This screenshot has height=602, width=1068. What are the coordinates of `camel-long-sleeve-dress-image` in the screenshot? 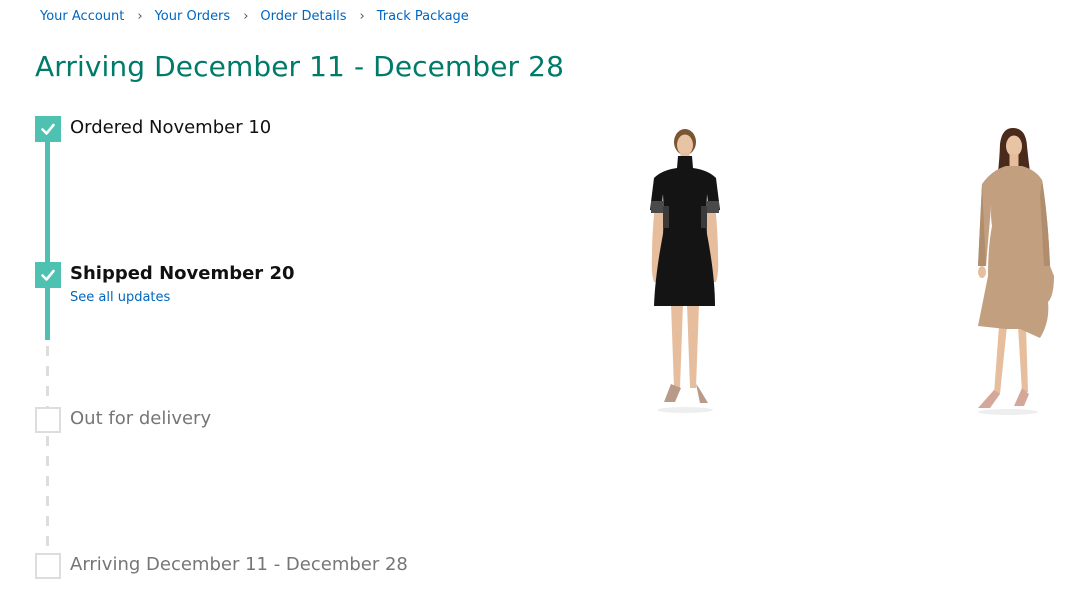 It's located at (1016, 271).